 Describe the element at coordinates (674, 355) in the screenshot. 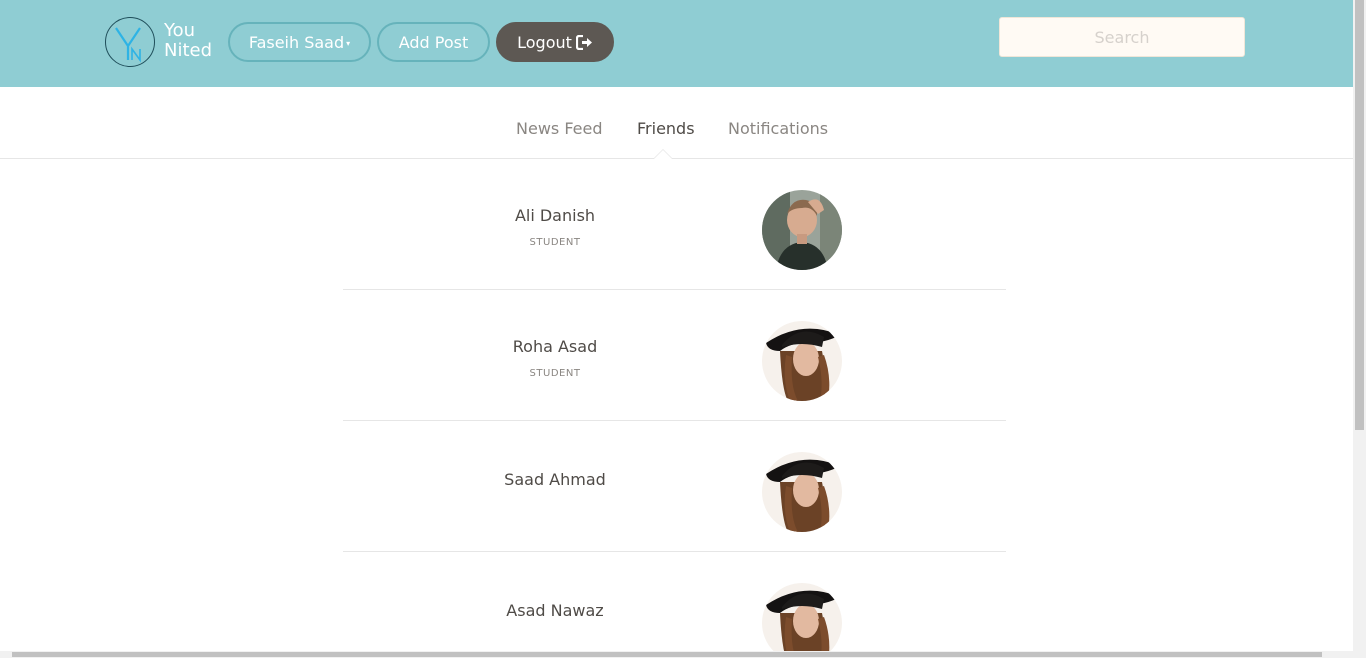

I see `friend-item: Roha Asad STUDENT` at that location.